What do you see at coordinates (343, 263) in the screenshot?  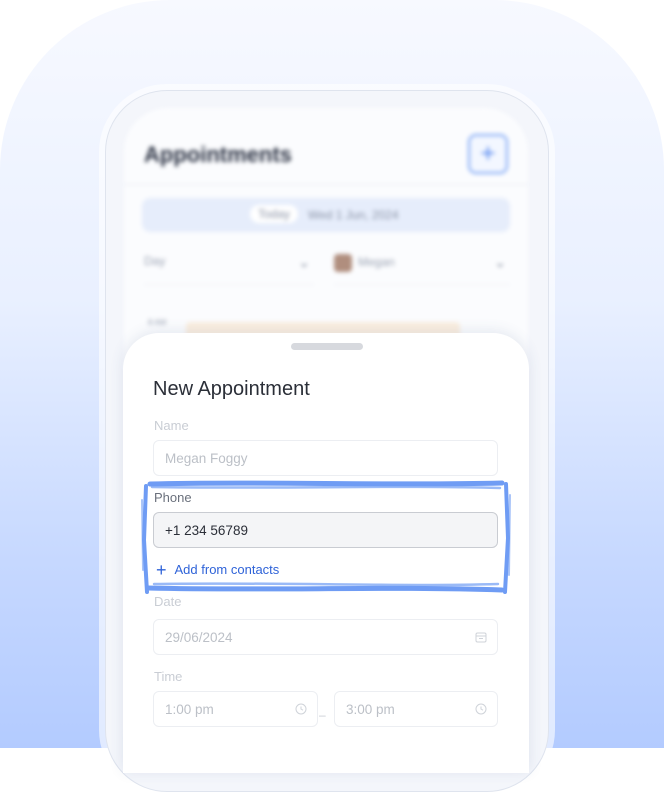 I see `avatar` at bounding box center [343, 263].